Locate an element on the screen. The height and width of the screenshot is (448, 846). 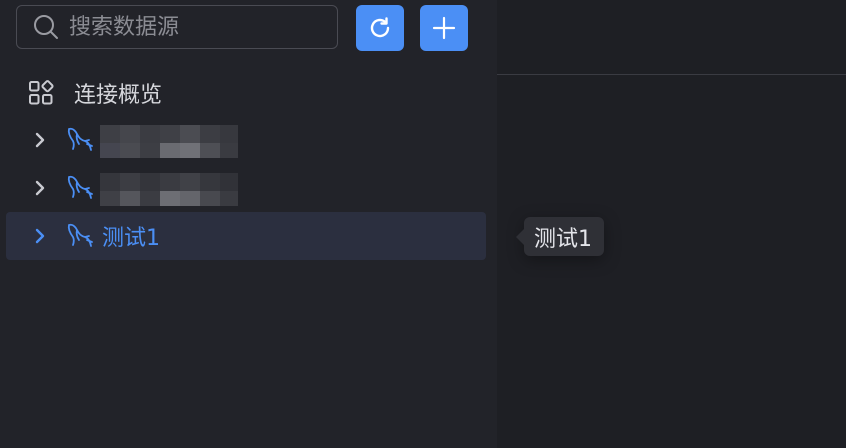
connection-overview-item: 连接概览 is located at coordinates (95, 93).